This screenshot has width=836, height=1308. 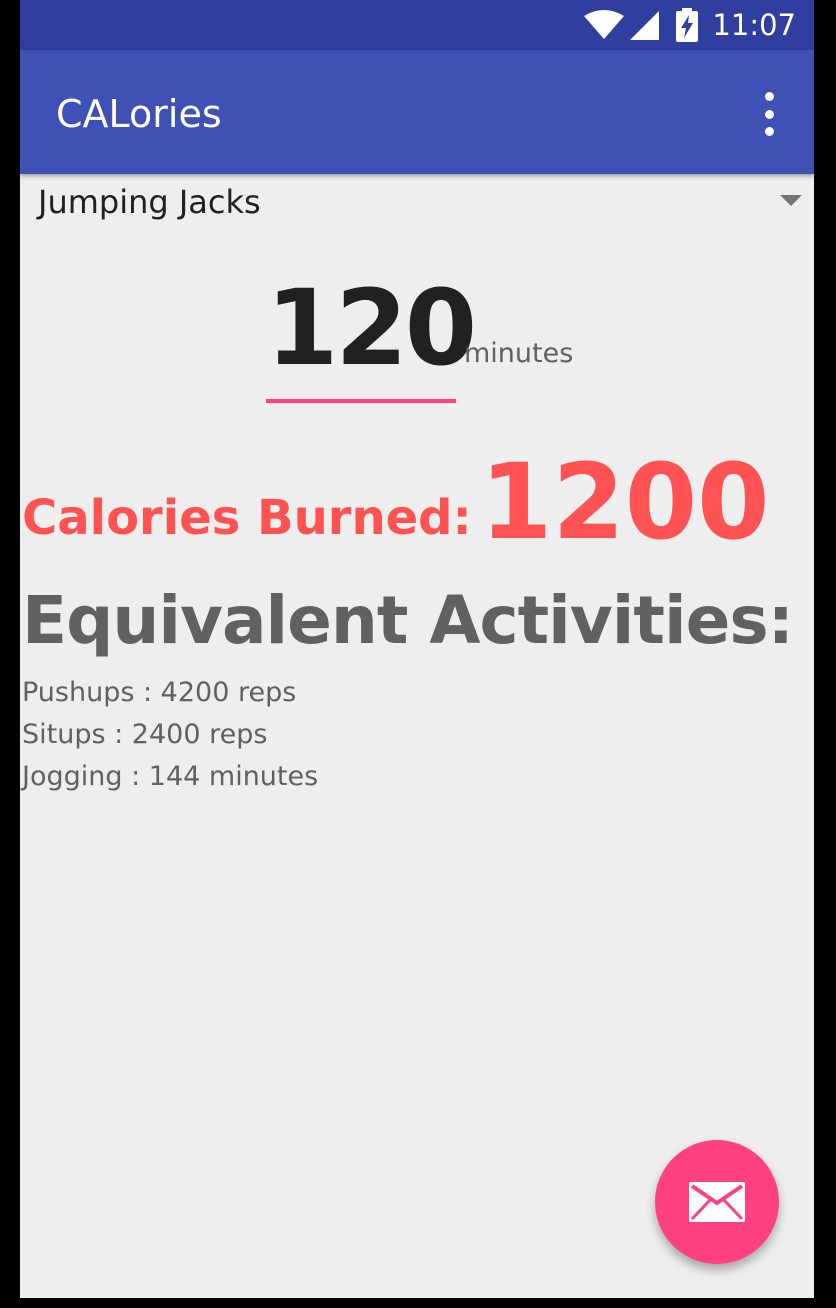 I want to click on email-icon, so click(x=717, y=1202).